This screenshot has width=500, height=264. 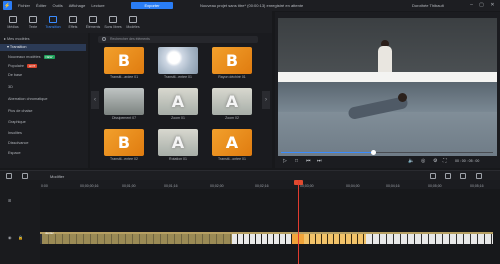 I want to click on zoom-fit-icon, so click(x=448, y=176).